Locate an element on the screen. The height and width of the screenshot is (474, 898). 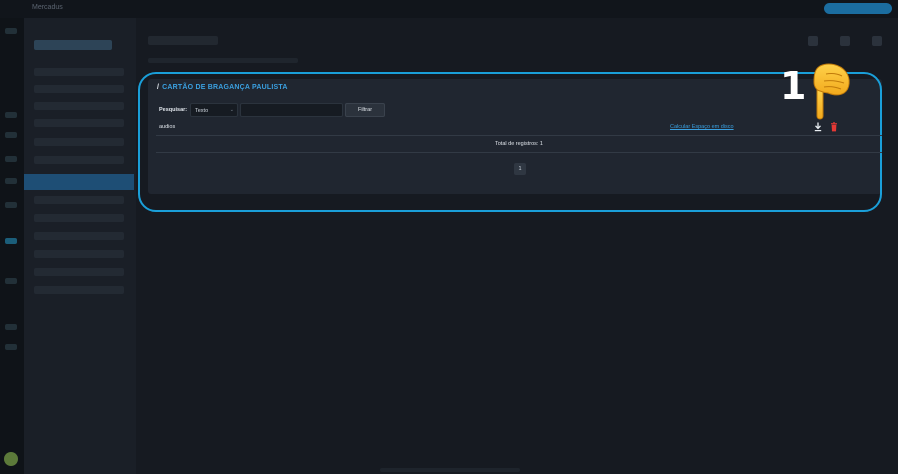
bell-icon is located at coordinates (845, 41).